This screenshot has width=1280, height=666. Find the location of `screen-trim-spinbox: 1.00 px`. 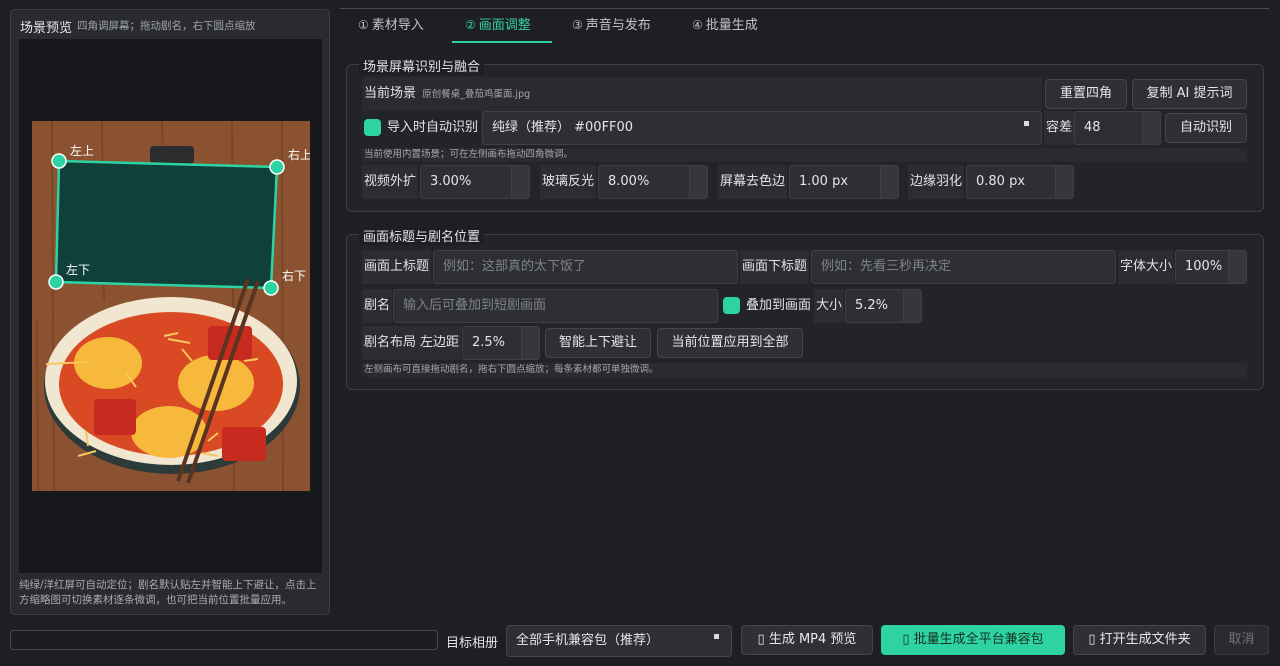

screen-trim-spinbox: 1.00 px is located at coordinates (844, 182).